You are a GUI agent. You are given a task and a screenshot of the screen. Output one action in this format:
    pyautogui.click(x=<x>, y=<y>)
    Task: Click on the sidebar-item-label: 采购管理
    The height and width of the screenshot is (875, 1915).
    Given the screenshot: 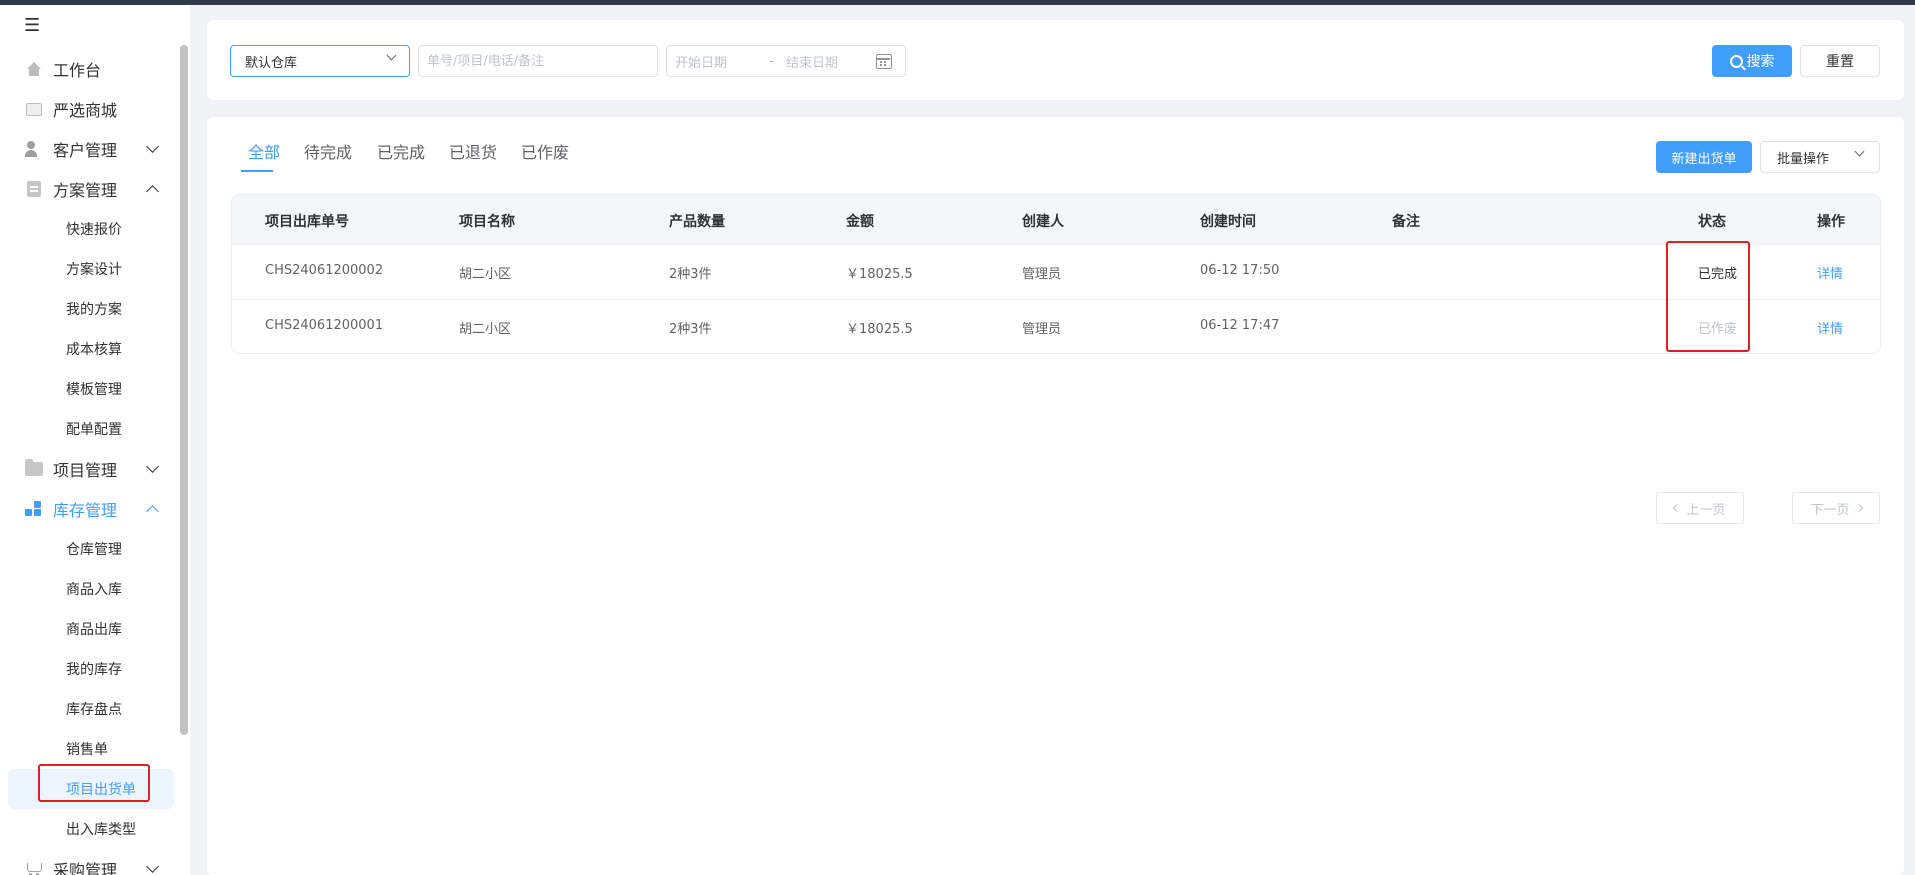 What is the action you would take?
    pyautogui.click(x=85, y=868)
    